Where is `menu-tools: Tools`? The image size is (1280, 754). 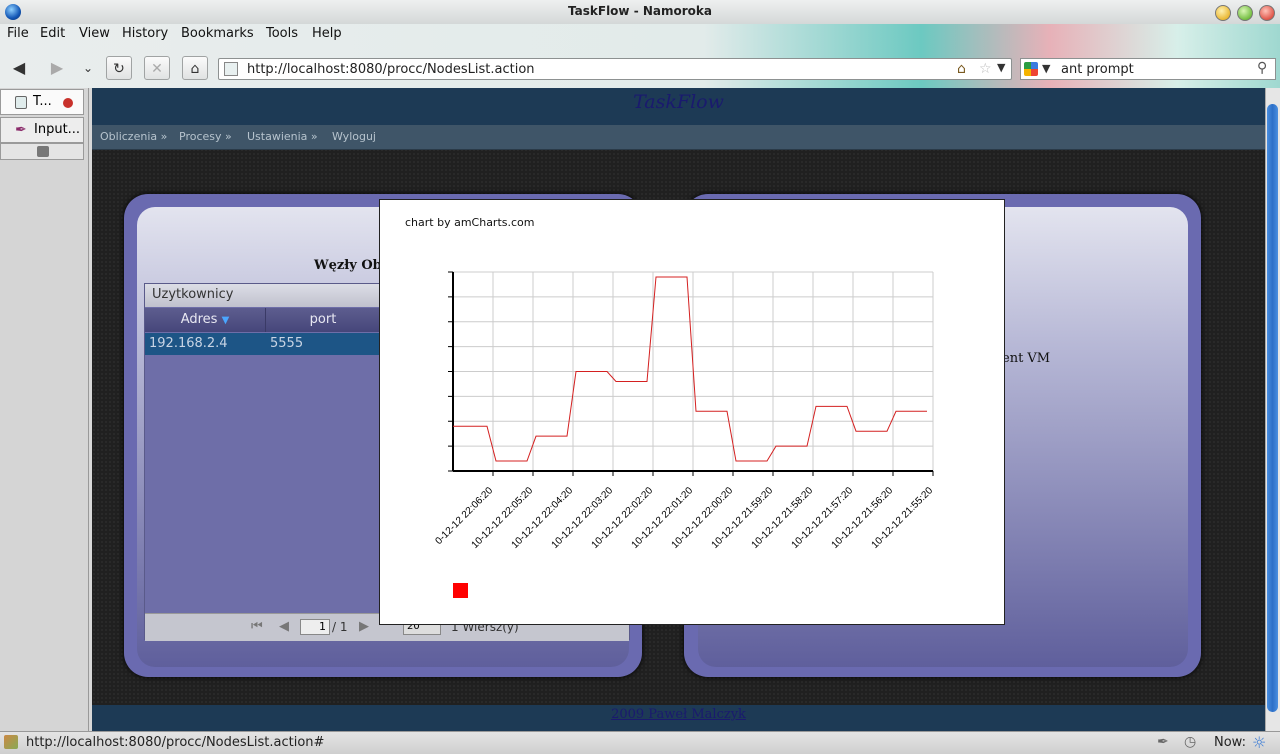 menu-tools: Tools is located at coordinates (282, 33).